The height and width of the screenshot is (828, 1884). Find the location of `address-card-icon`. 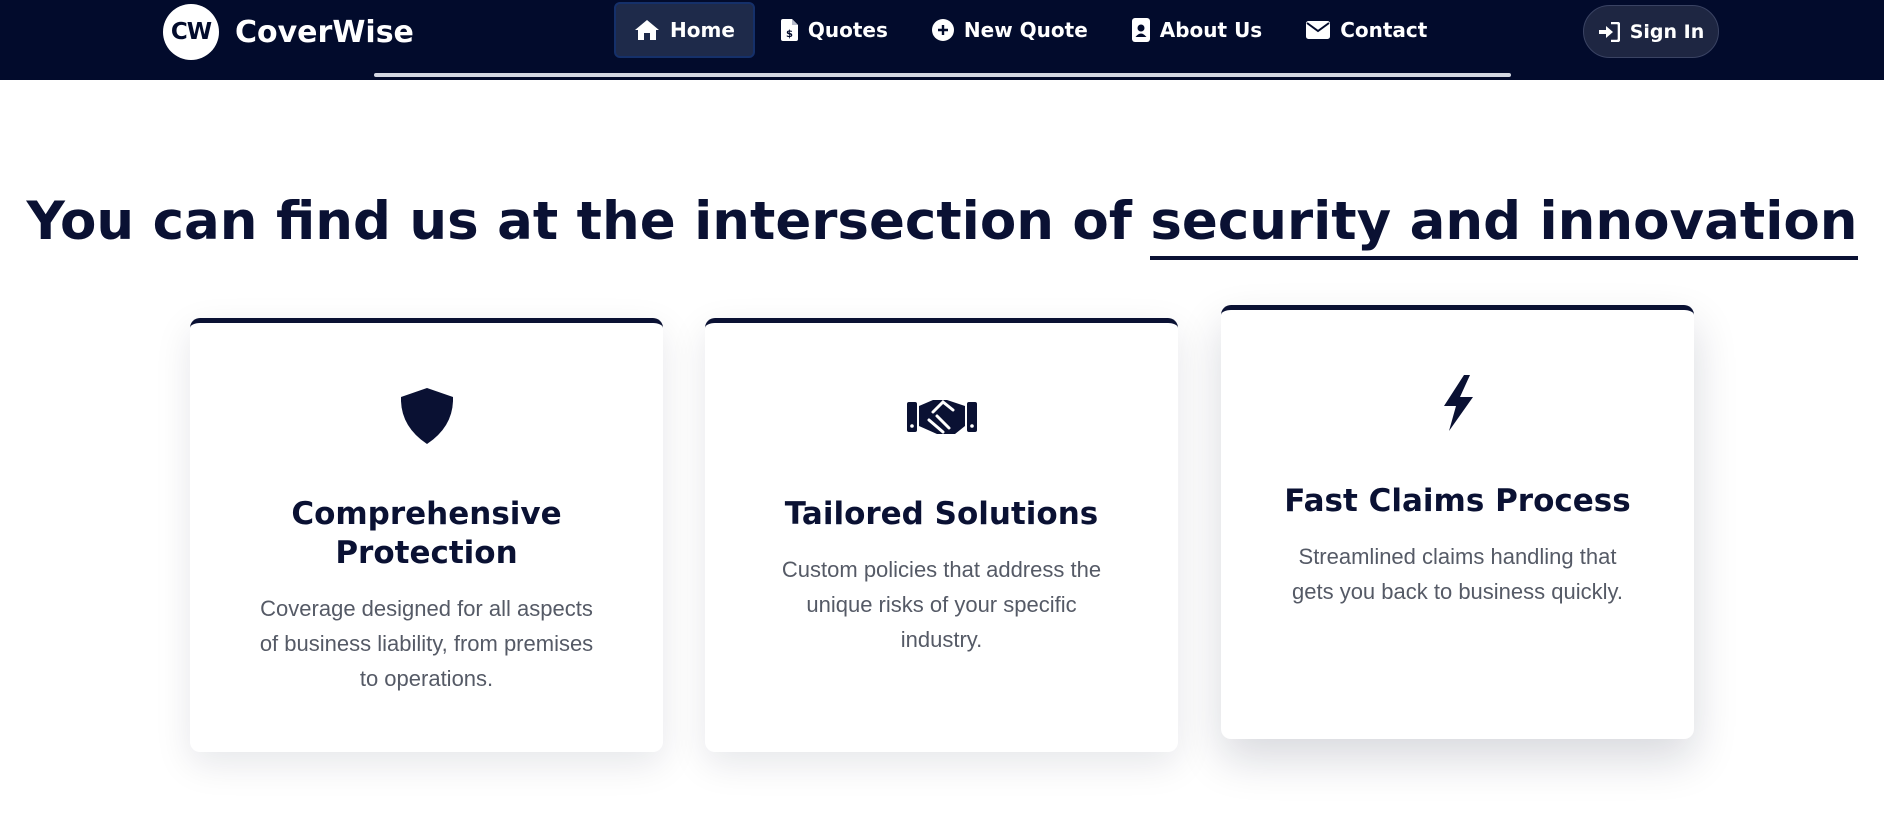

address-card-icon is located at coordinates (1140, 30).